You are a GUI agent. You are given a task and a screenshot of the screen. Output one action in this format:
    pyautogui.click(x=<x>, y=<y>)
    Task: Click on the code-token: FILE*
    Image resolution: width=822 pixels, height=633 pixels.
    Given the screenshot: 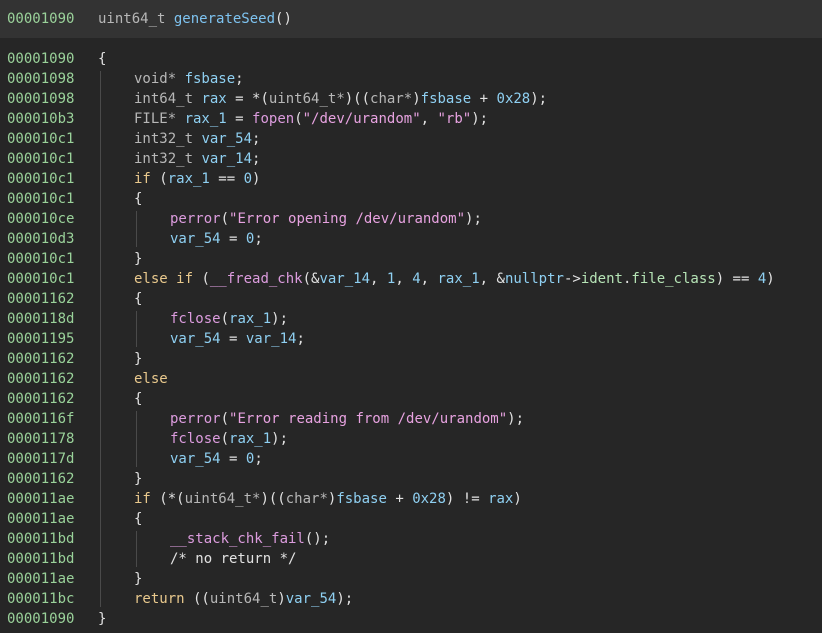 What is the action you would take?
    pyautogui.click(x=159, y=119)
    